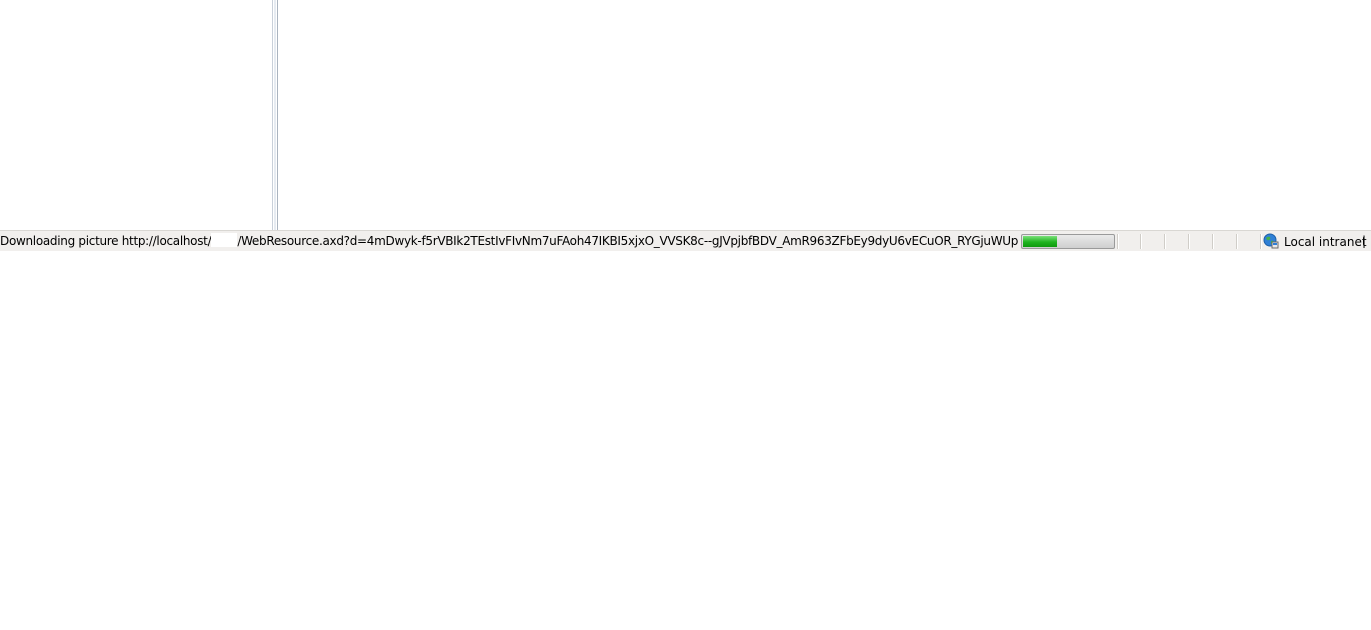 The height and width of the screenshot is (630, 1371). Describe the element at coordinates (224, 240) in the screenshot. I see `redacted-segment` at that location.